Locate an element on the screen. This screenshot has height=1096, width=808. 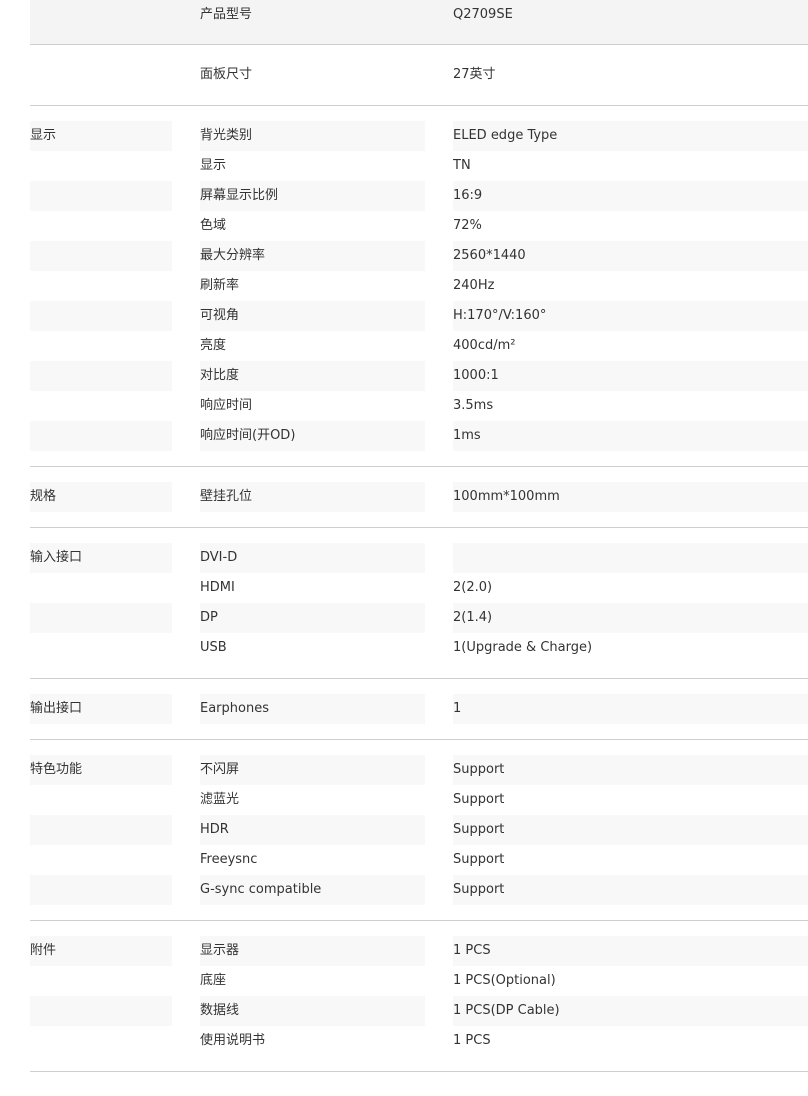
spec-label: 最大分辨率 is located at coordinates (312, 256).